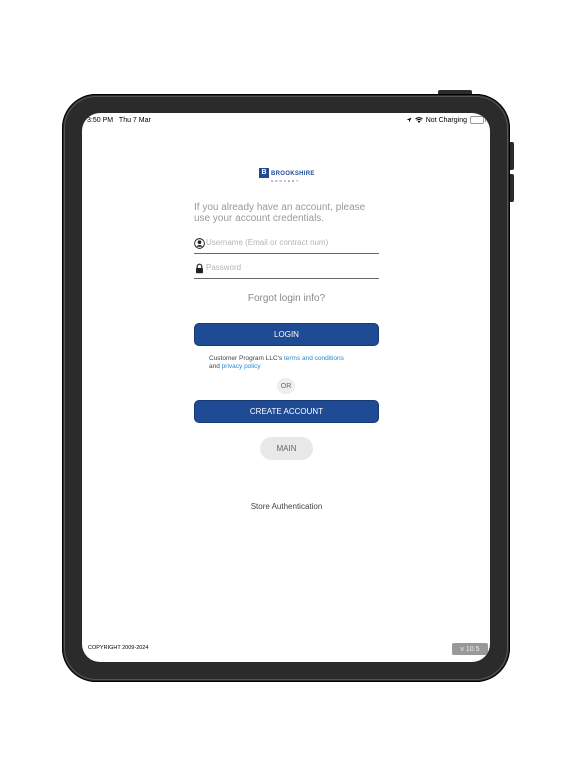  I want to click on logo-sub: GROCERY, so click(286, 181).